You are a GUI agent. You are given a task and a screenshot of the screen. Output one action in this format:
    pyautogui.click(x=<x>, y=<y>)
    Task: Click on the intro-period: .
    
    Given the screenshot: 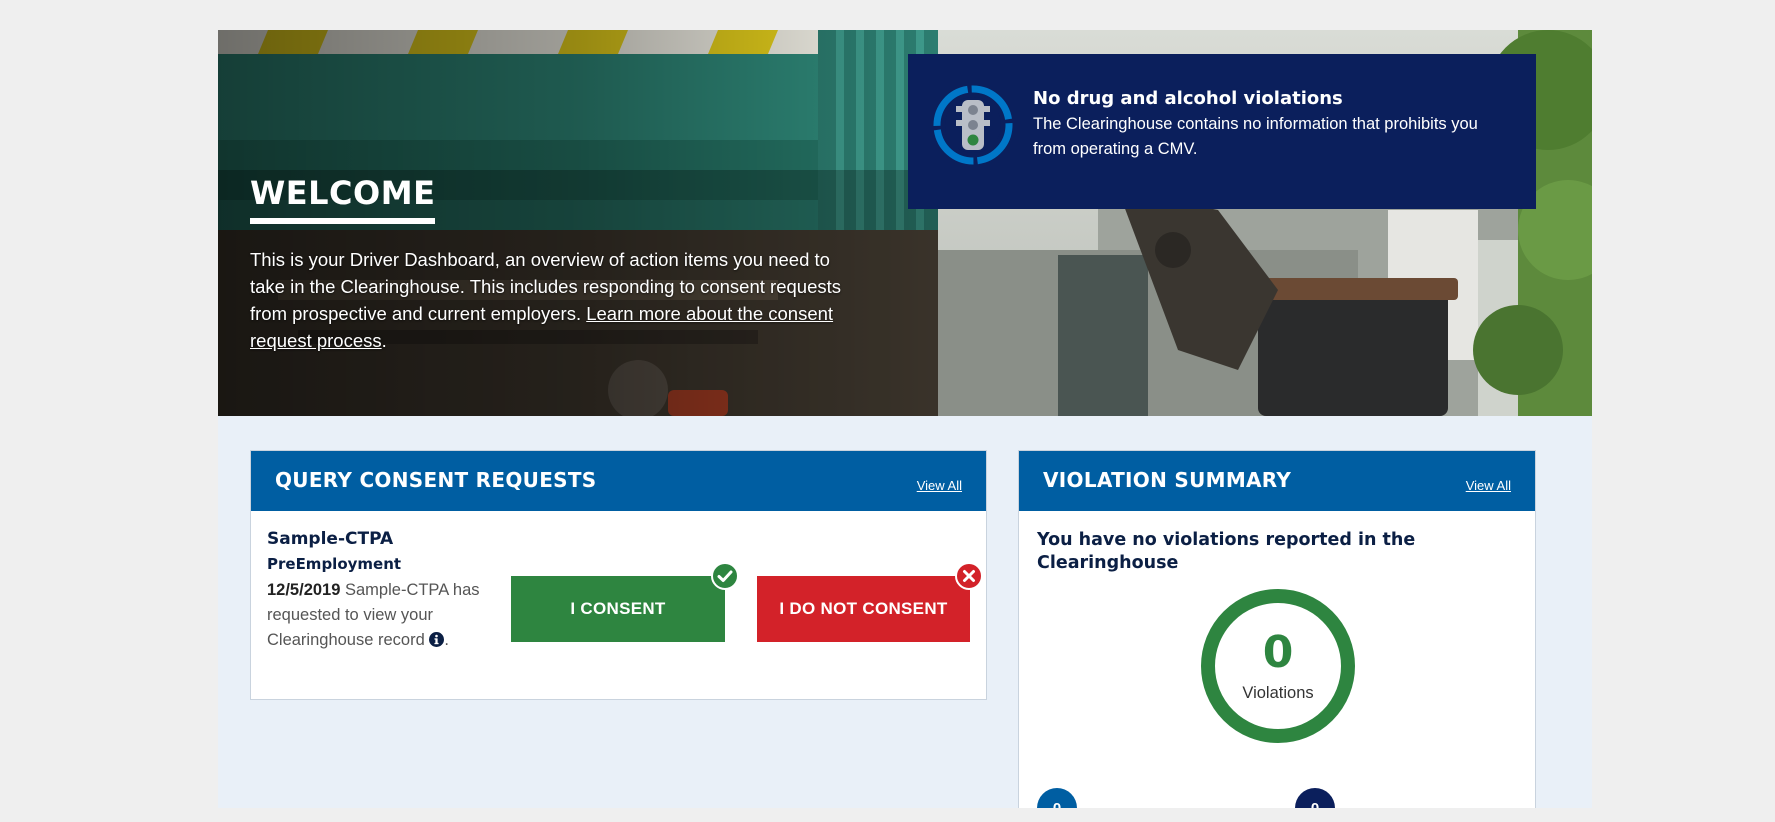 What is the action you would take?
    pyautogui.click(x=384, y=340)
    